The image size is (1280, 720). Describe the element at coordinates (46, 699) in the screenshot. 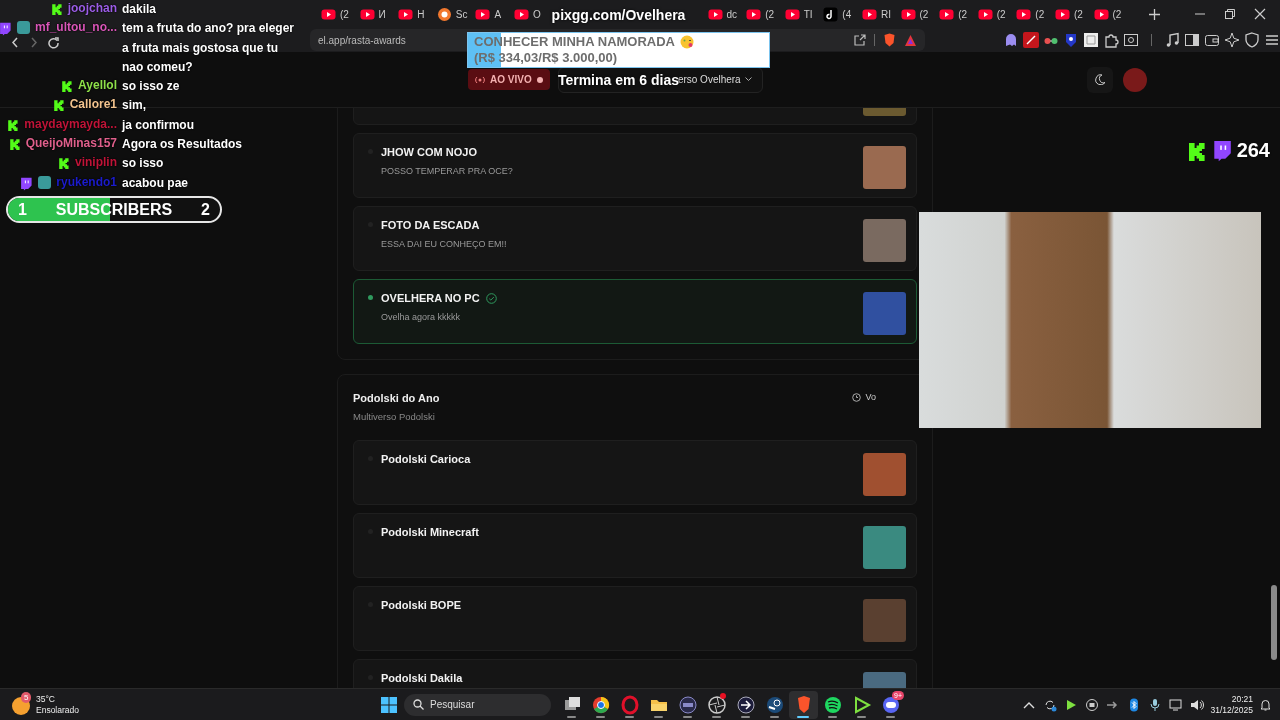

I see `temperature-text: 35°C` at that location.